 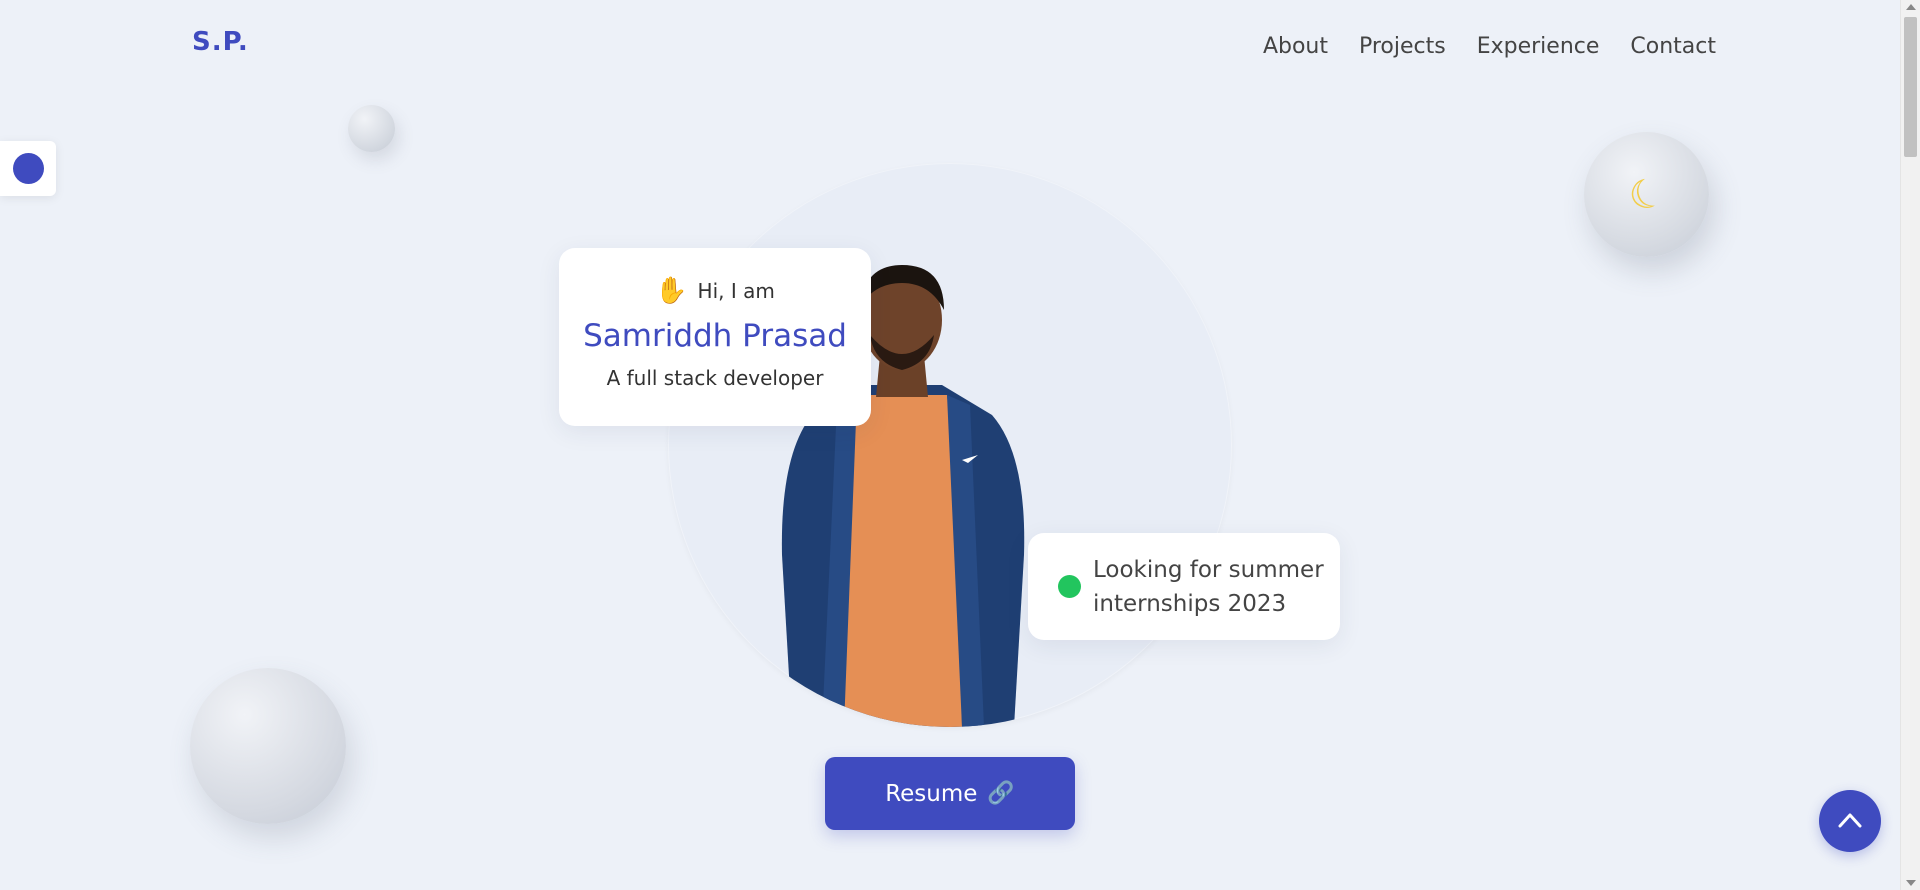 I want to click on scroll-to-top-button, so click(x=1850, y=821).